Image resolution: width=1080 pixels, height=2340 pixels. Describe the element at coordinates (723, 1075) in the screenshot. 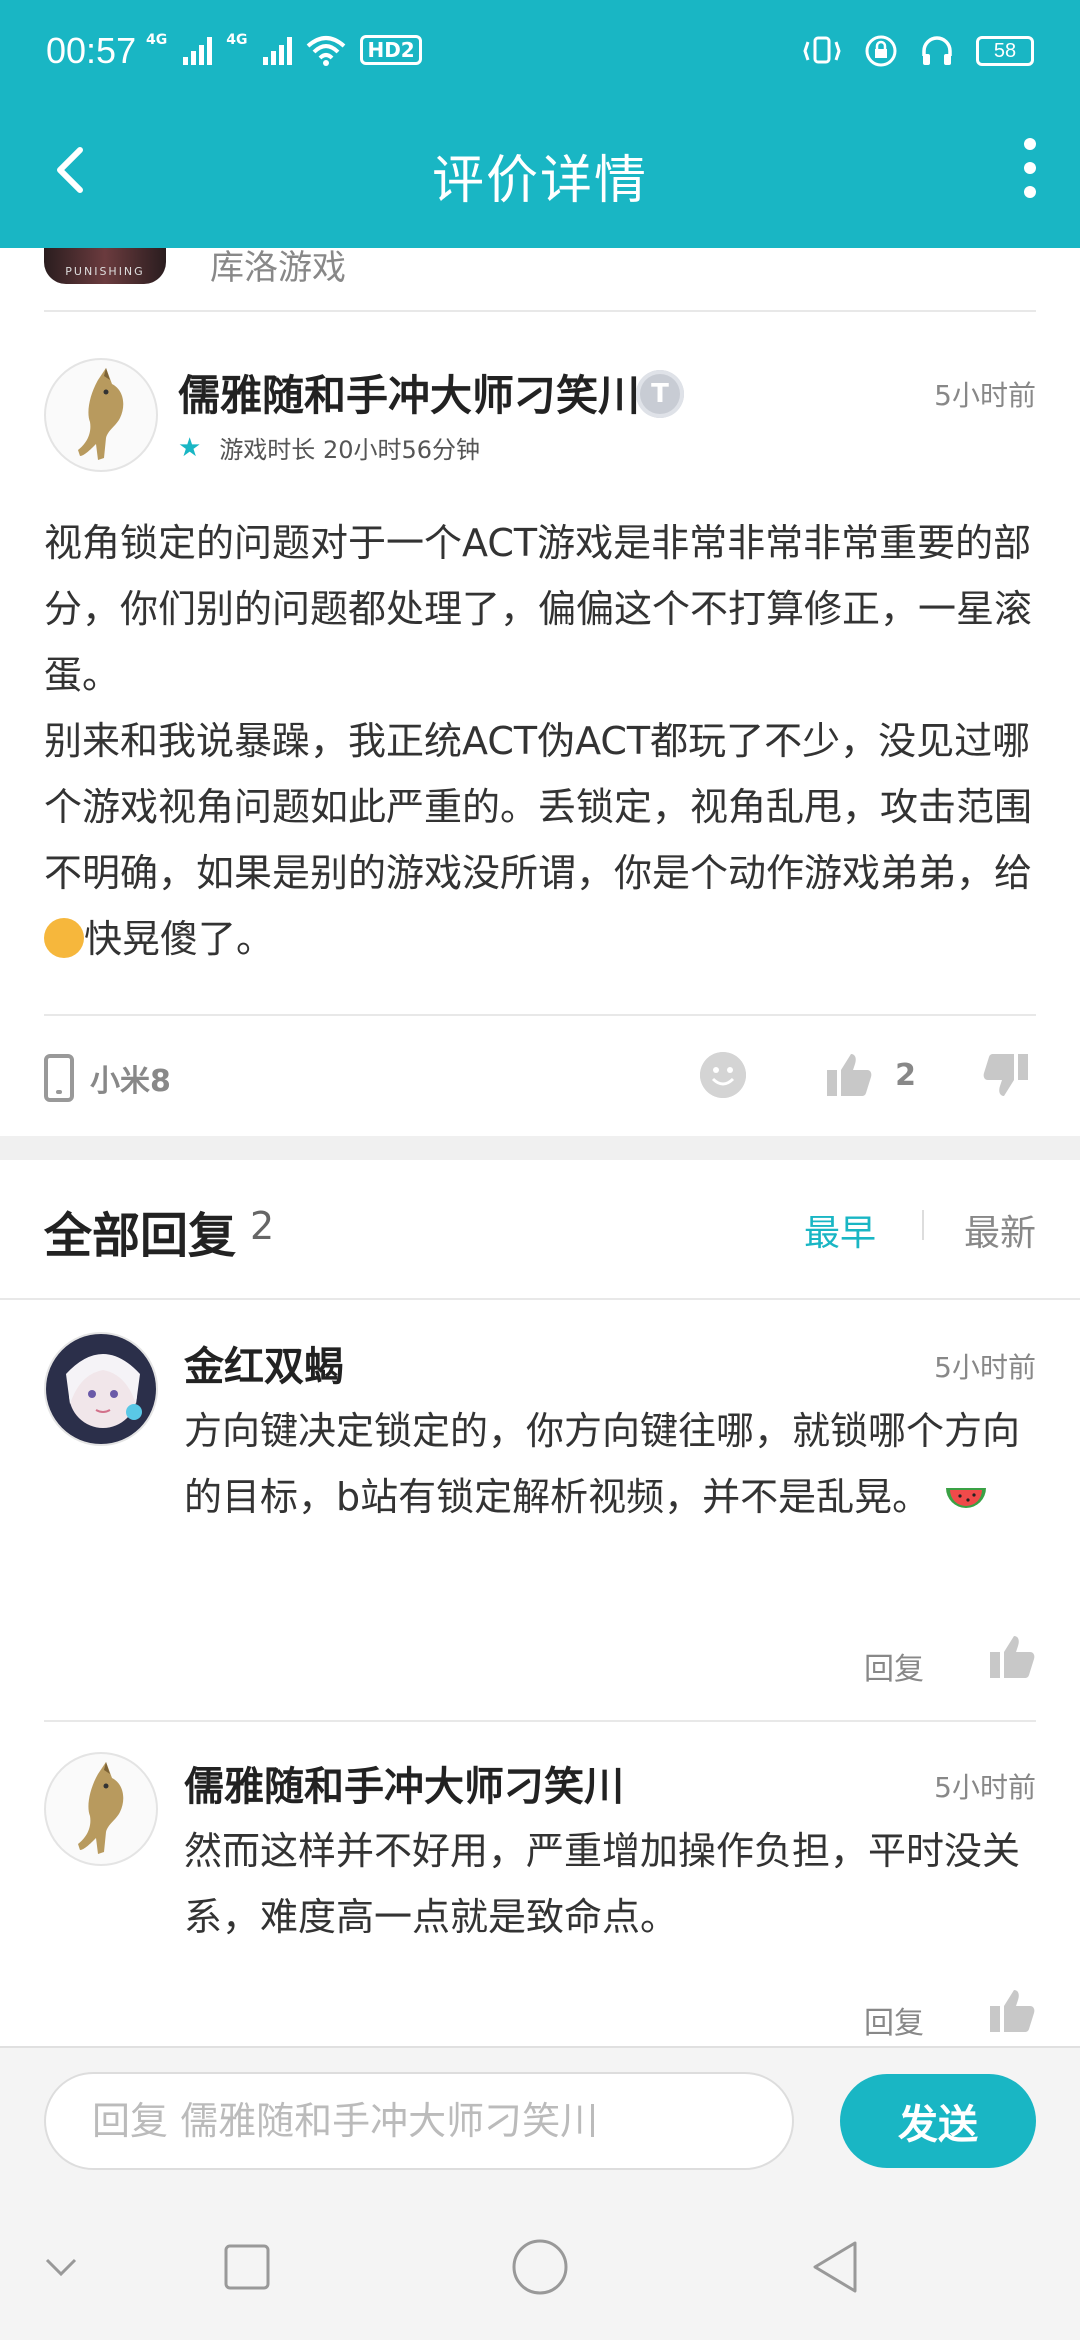

I see `emoji-reaction-icon` at that location.